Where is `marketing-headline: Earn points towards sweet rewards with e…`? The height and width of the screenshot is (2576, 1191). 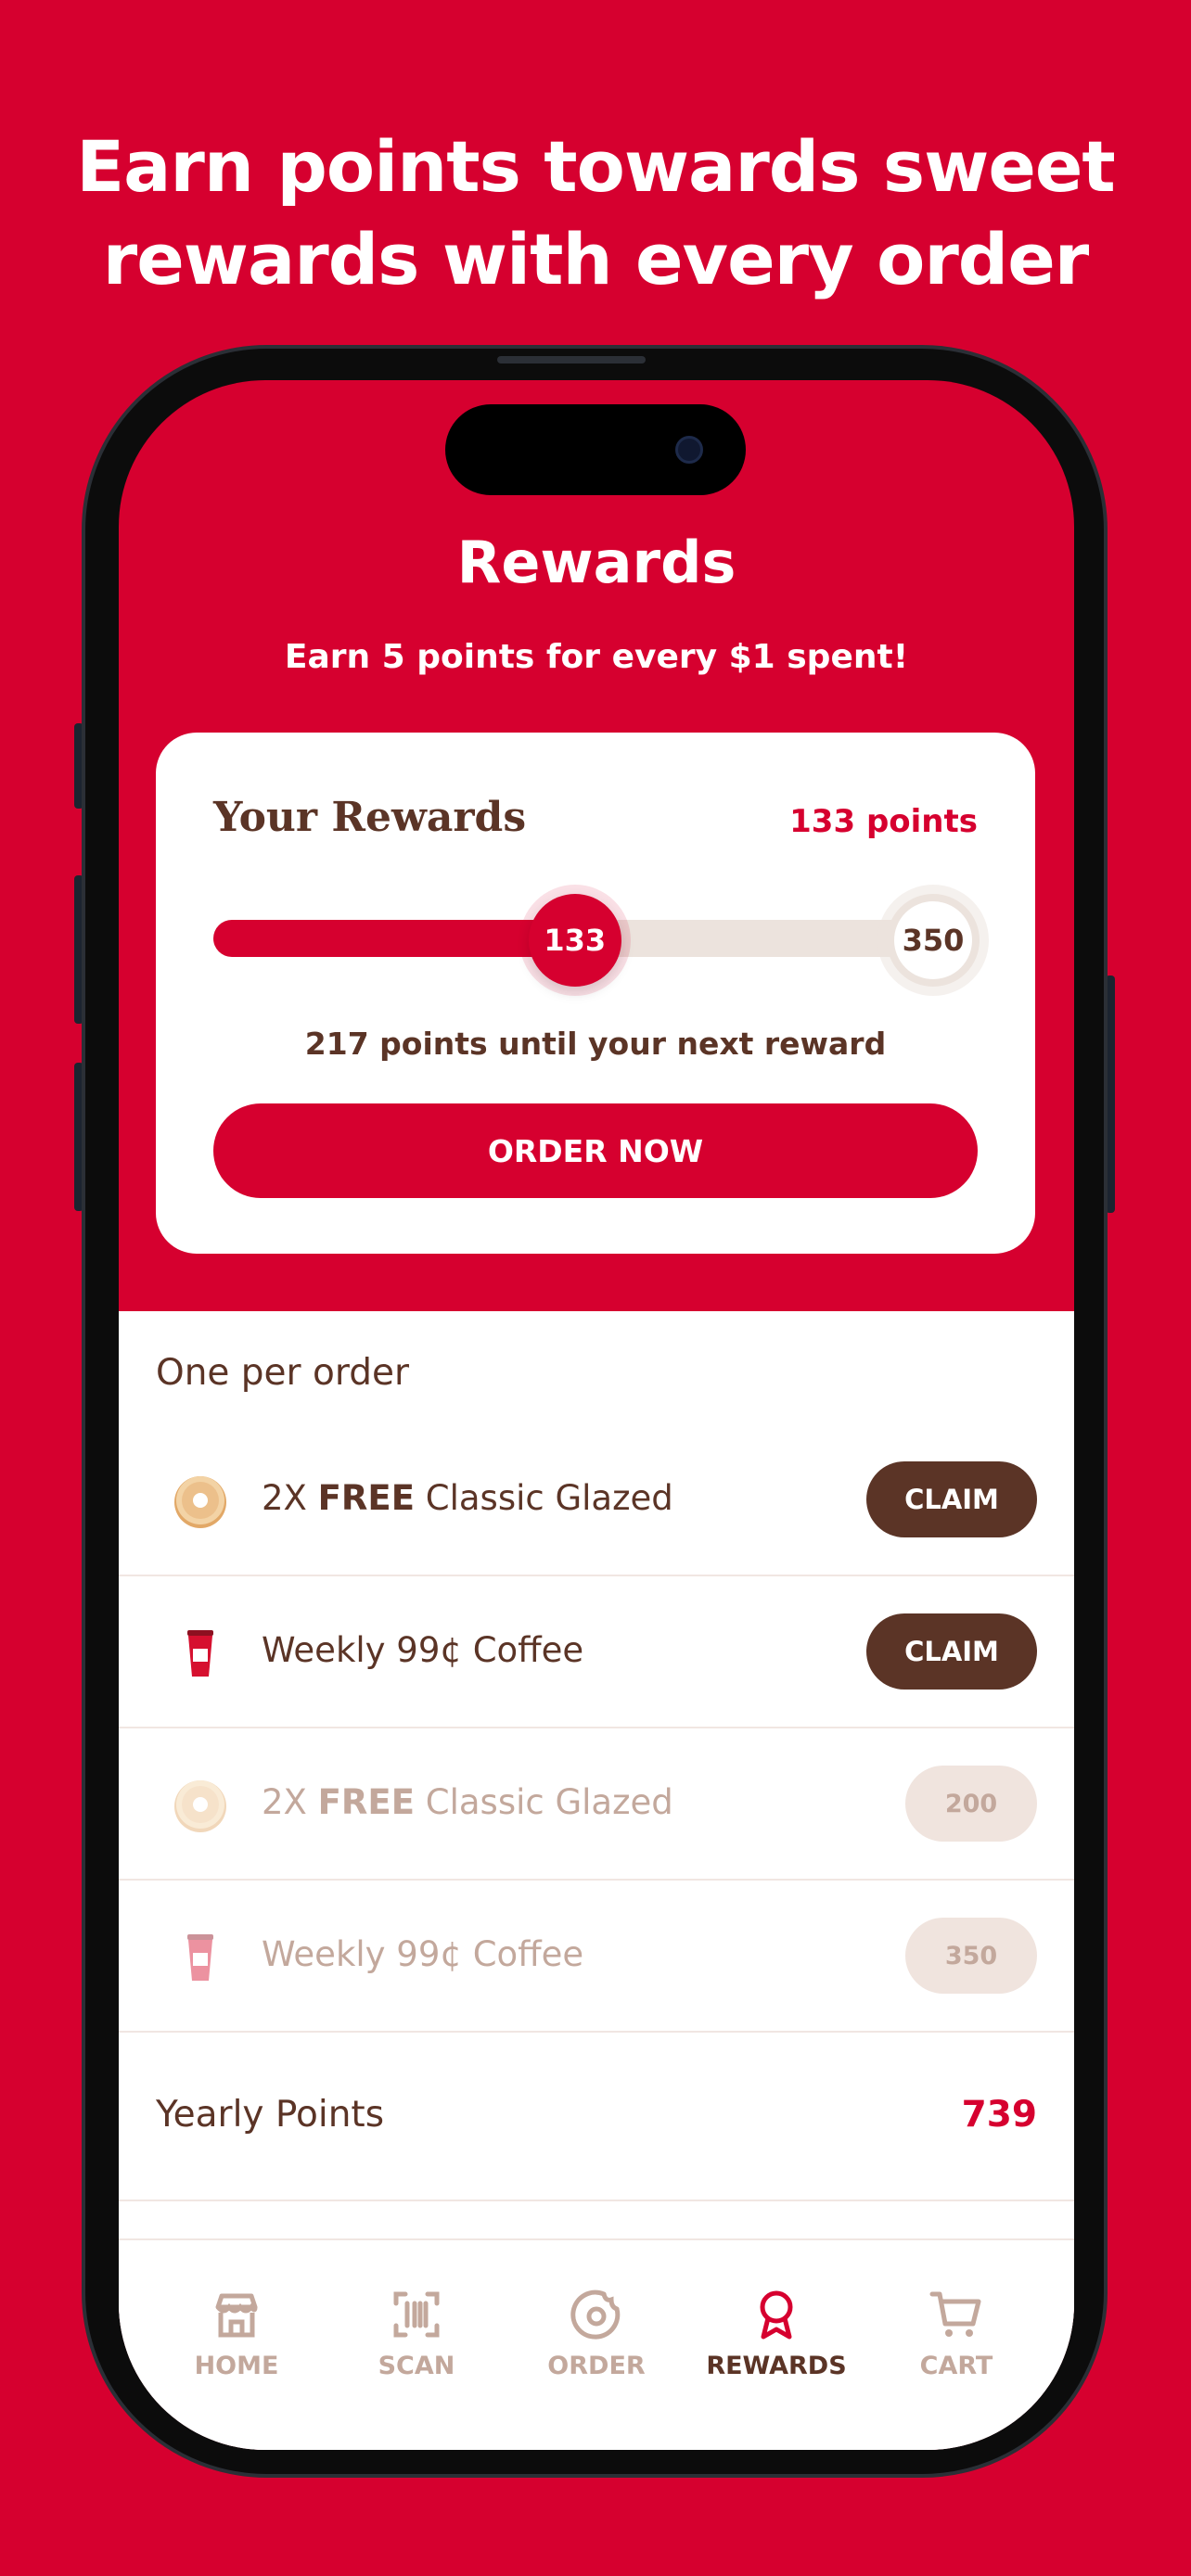
marketing-headline: Earn points towards sweet rewards with e… is located at coordinates (595, 213).